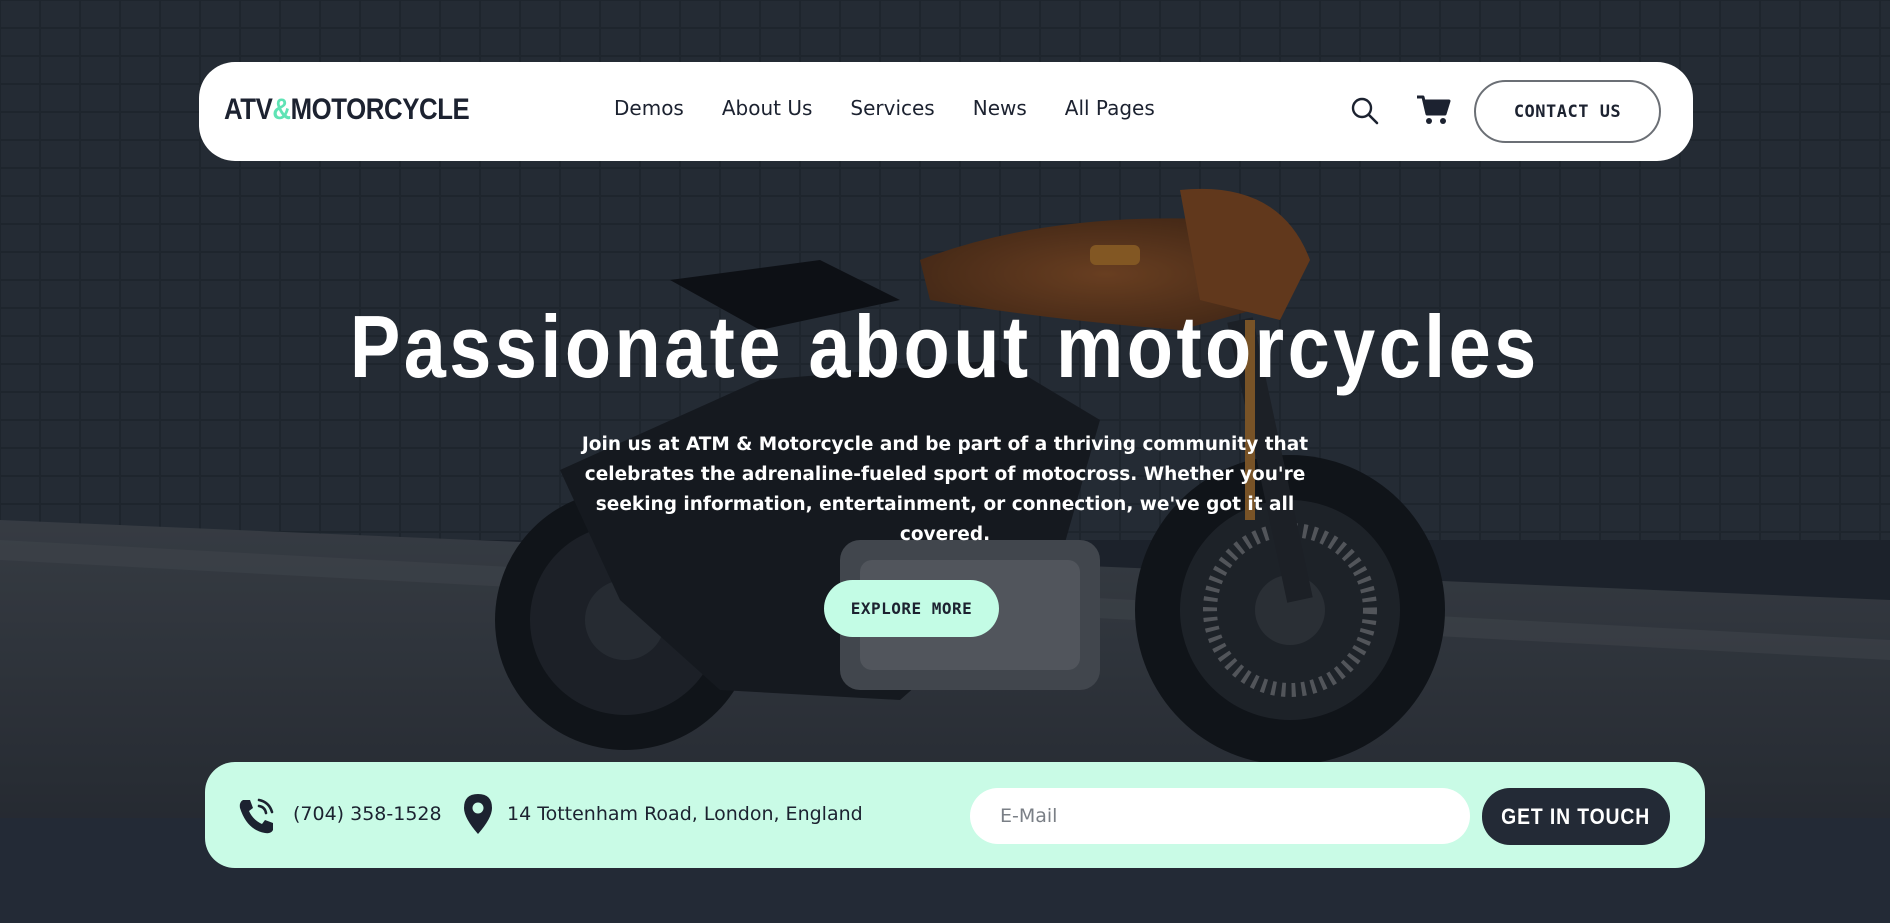  I want to click on search-icon, so click(1365, 111).